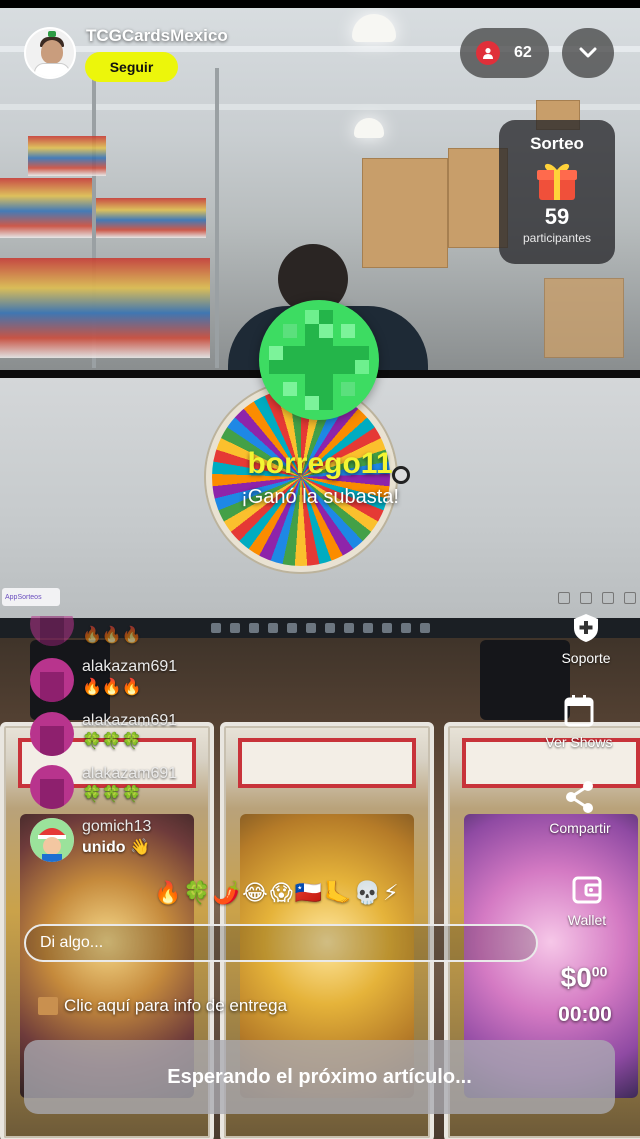  I want to click on chevron-down-icon, so click(588, 52).